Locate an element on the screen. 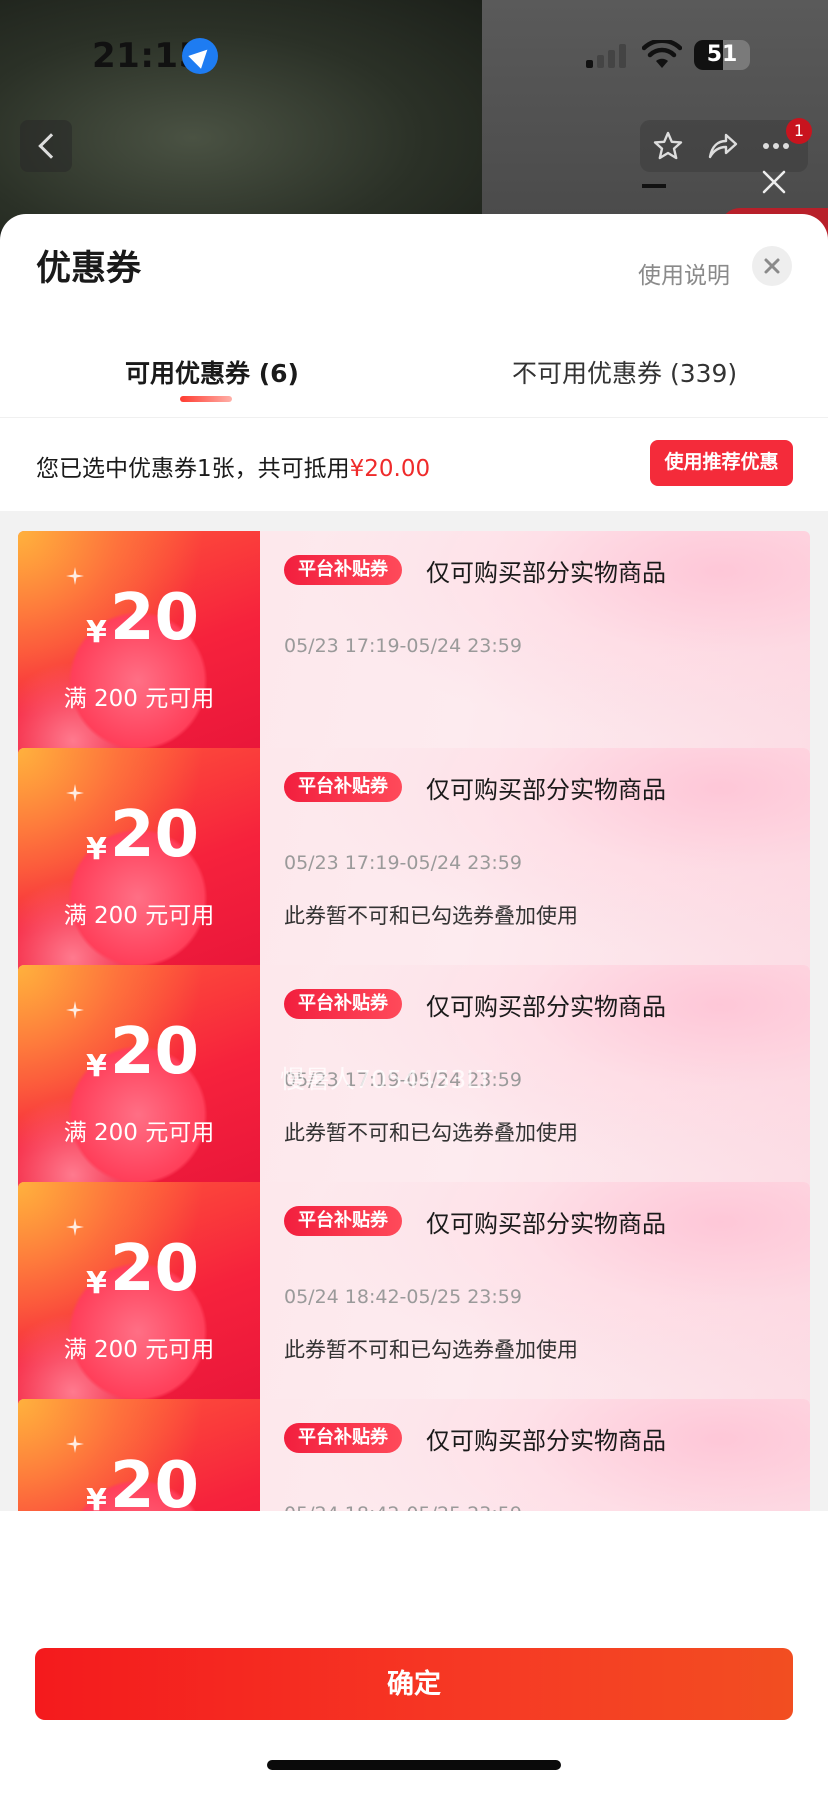 This screenshot has height=1795, width=828. active-tab-indicator is located at coordinates (206, 399).